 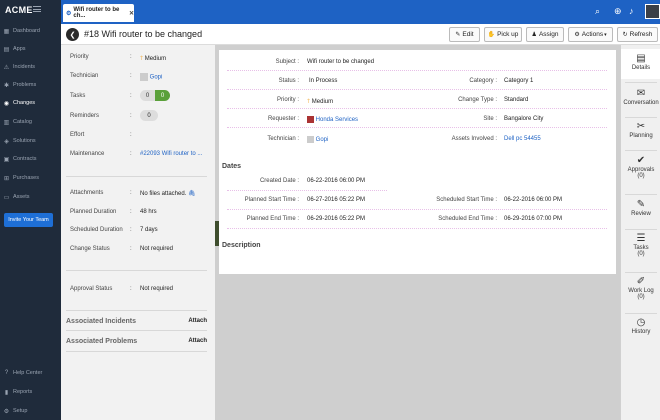 I want to click on sidebar-tab-planning: ✂ Planning, so click(x=640, y=134).